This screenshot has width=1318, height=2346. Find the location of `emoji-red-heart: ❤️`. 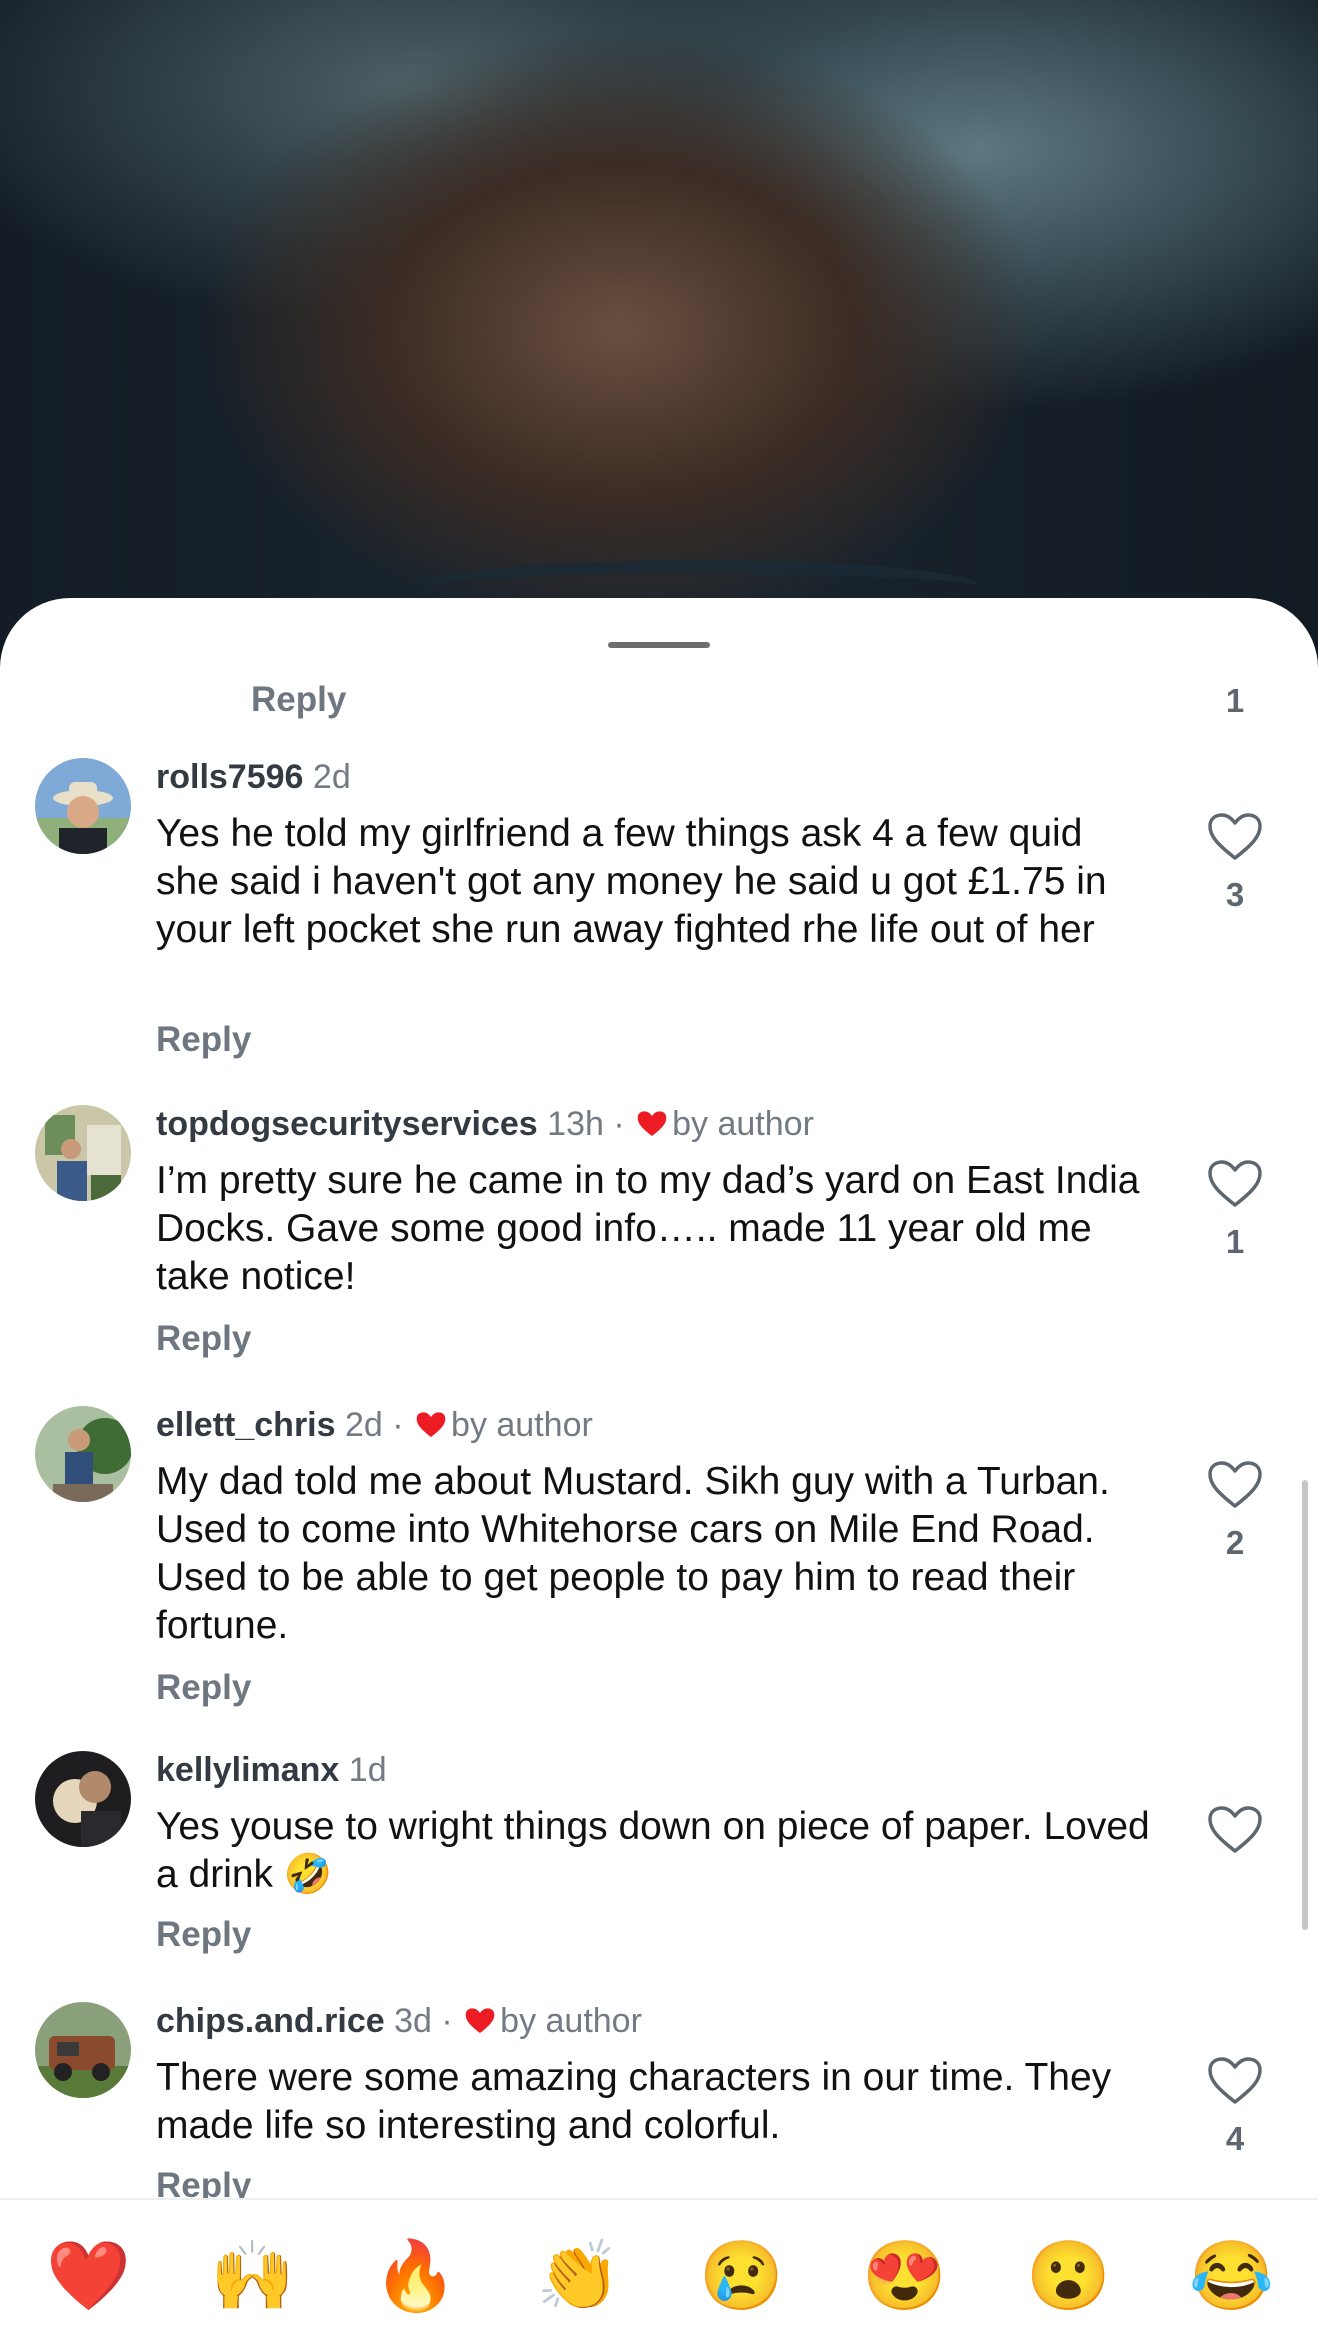

emoji-red-heart: ❤️ is located at coordinates (88, 2276).